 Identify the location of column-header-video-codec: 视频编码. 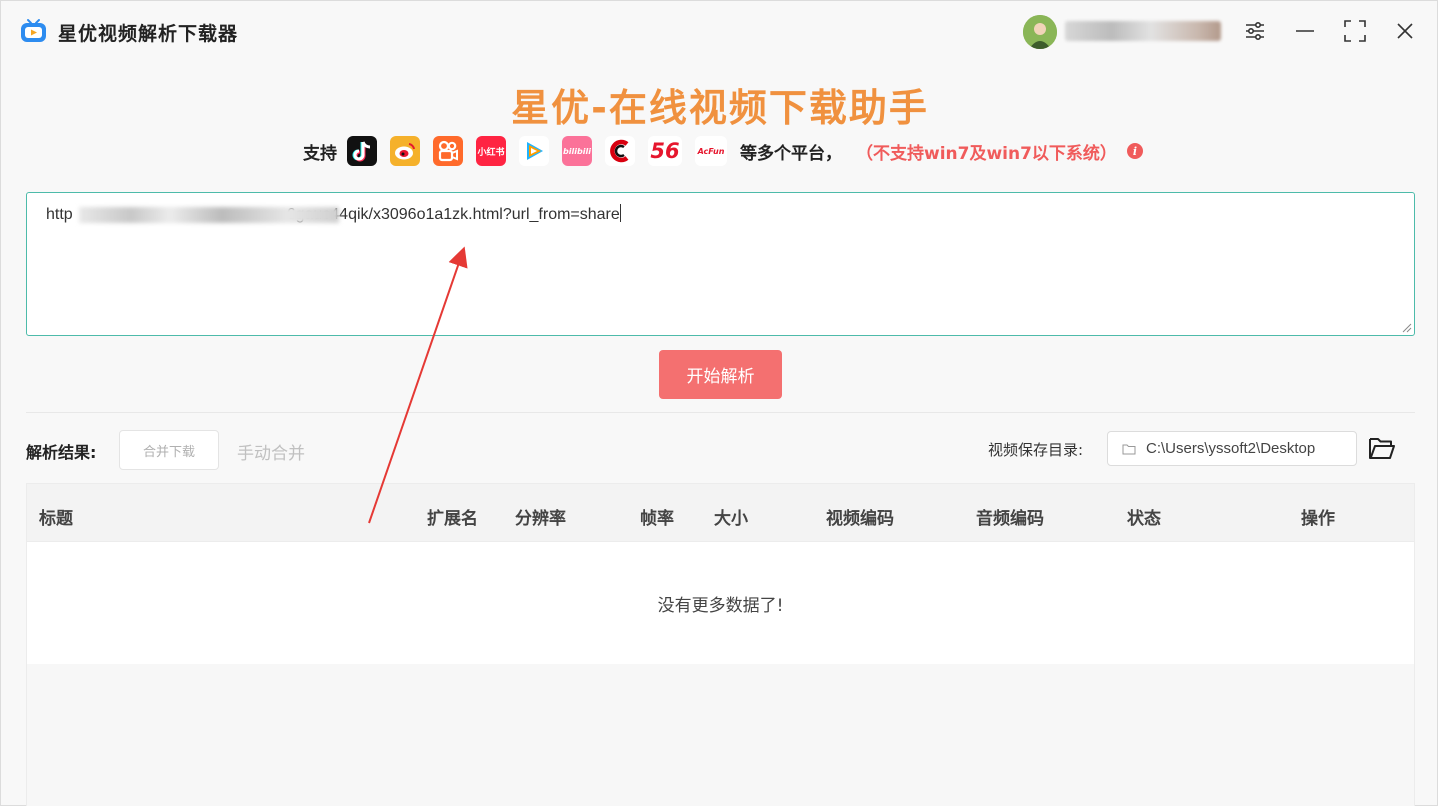
(860, 519).